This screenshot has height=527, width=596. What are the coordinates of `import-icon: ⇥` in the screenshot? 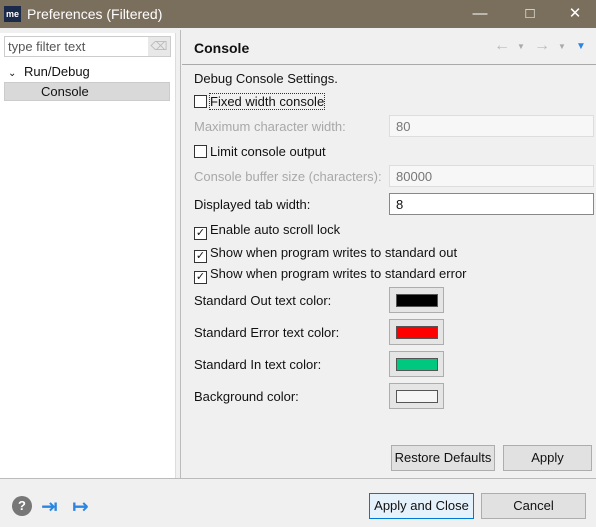 It's located at (49, 506).